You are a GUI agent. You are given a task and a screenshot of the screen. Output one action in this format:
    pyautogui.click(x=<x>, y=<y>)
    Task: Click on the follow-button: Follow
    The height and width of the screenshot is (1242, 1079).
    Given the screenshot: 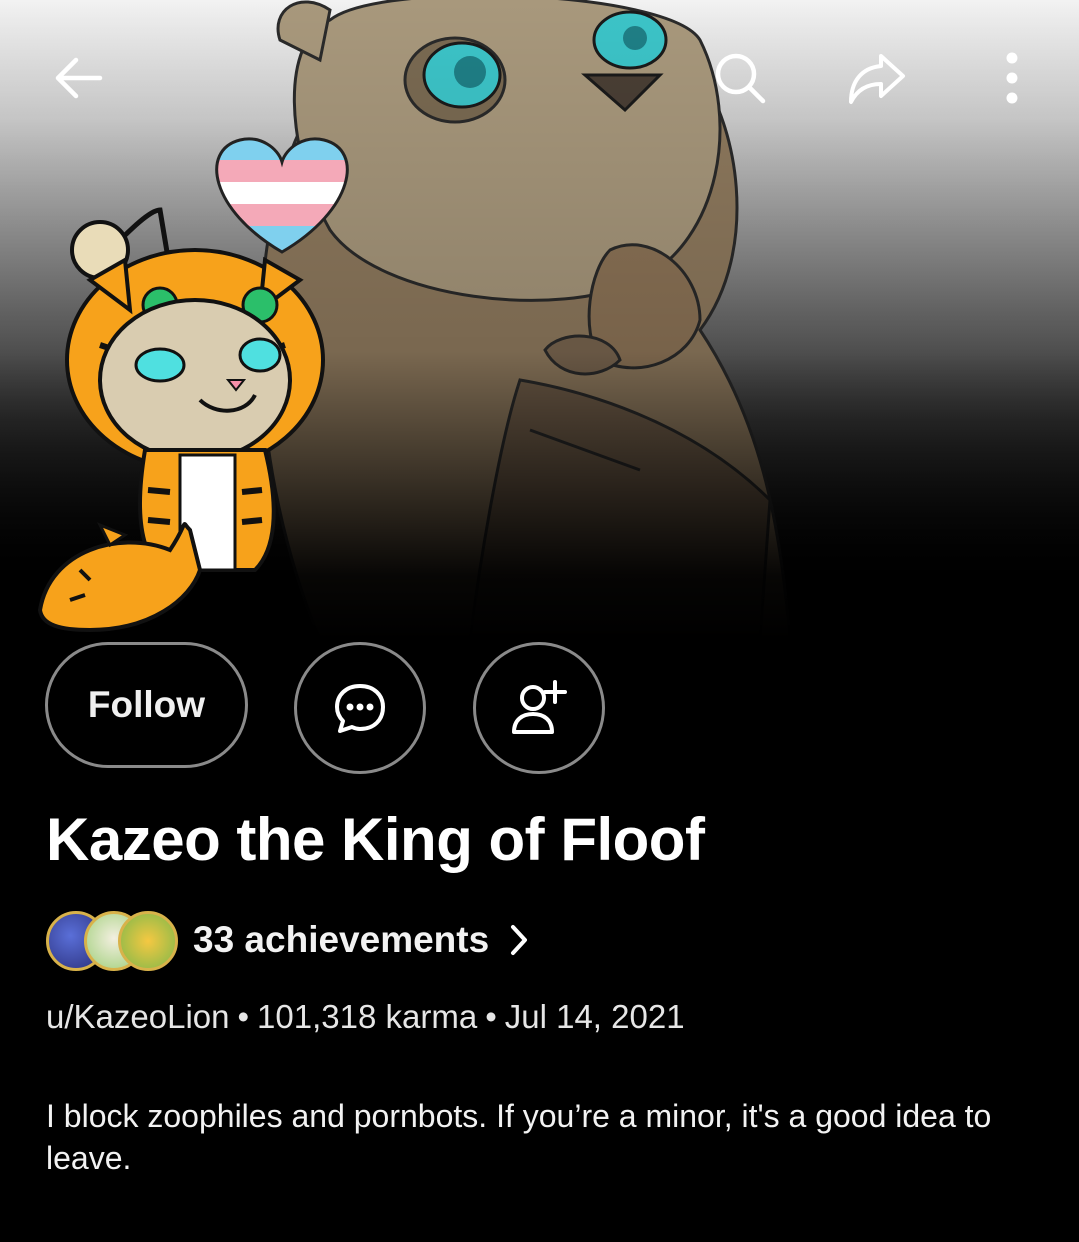 What is the action you would take?
    pyautogui.click(x=146, y=705)
    